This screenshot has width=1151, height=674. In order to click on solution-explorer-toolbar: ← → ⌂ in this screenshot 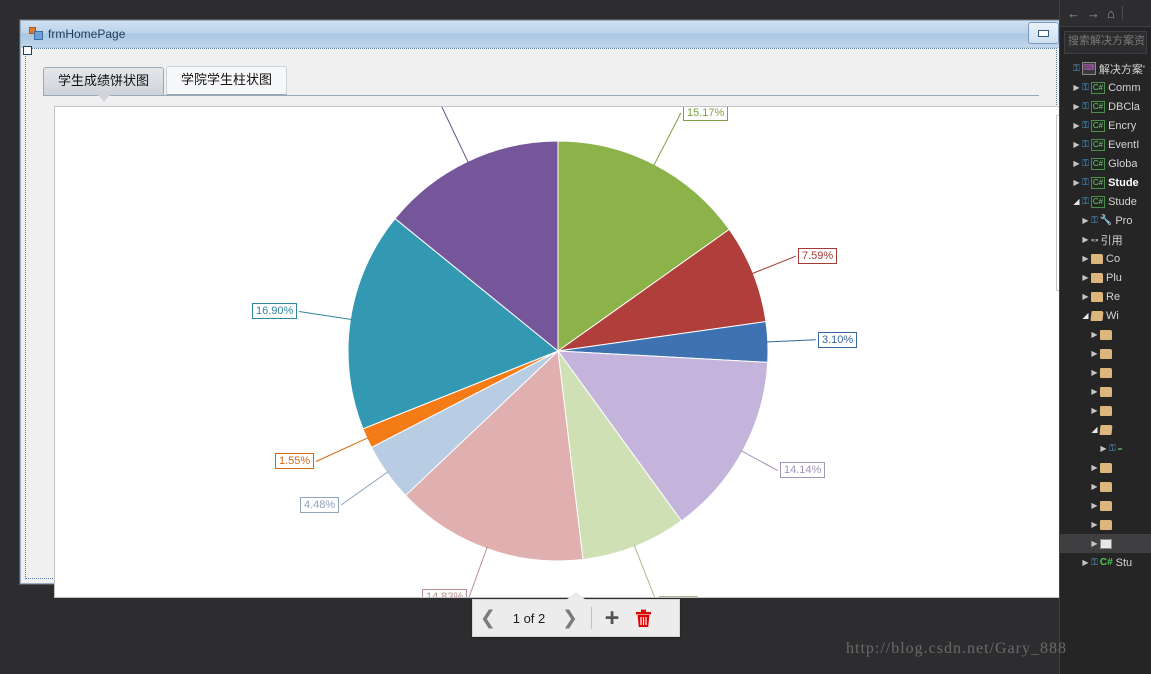, I will do `click(1105, 13)`.